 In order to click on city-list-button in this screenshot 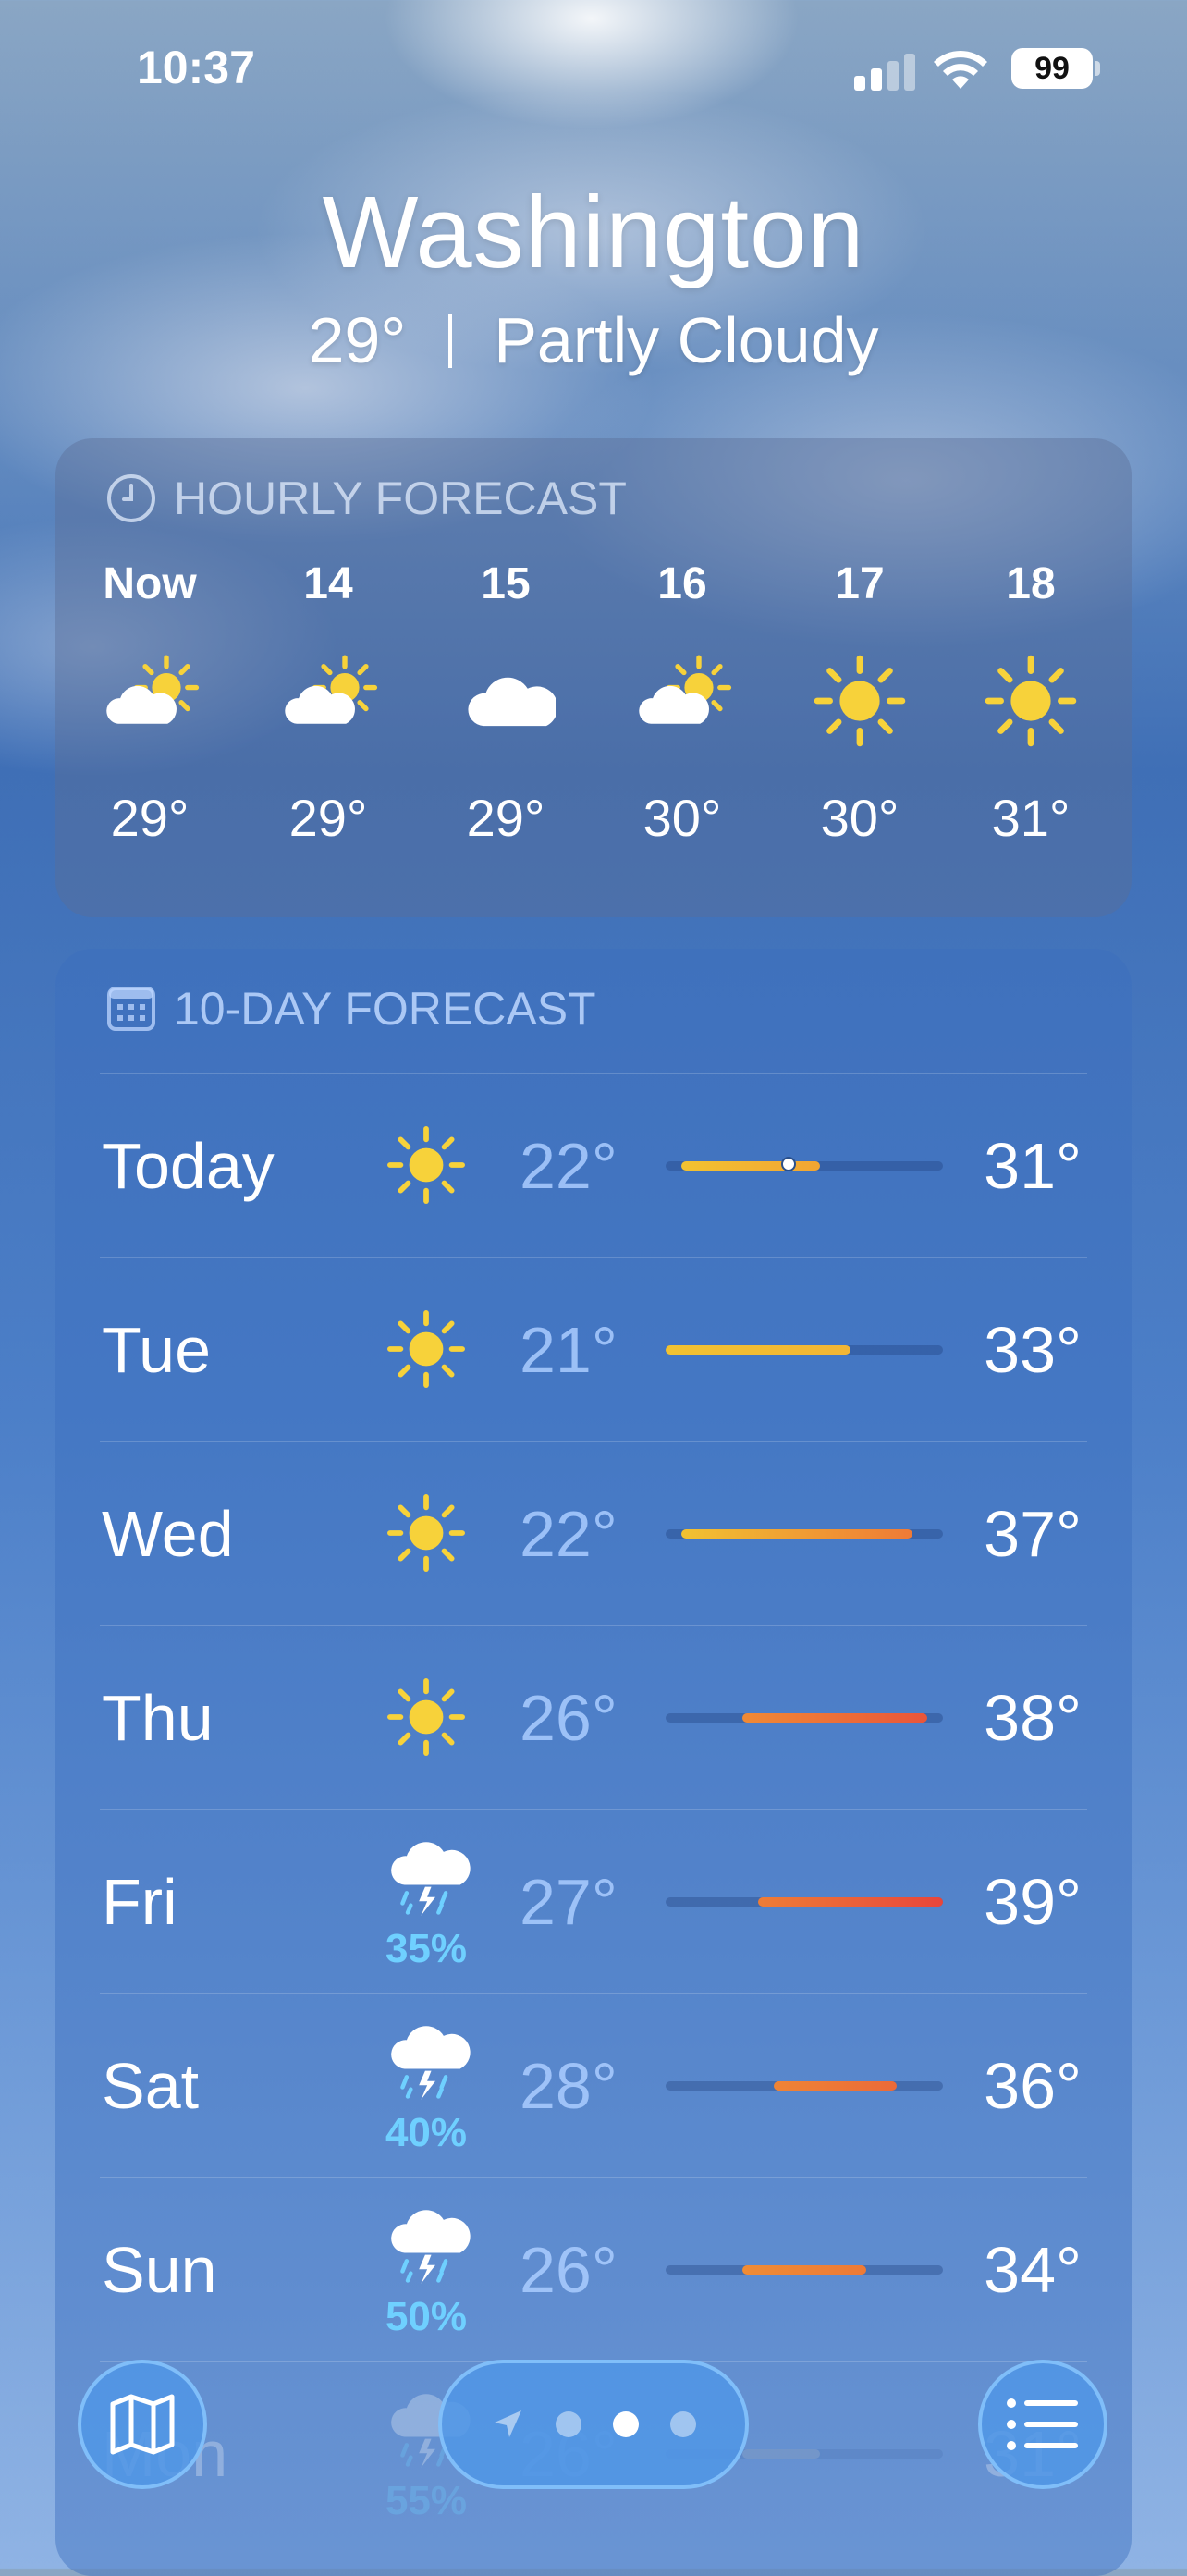, I will do `click(1042, 2424)`.